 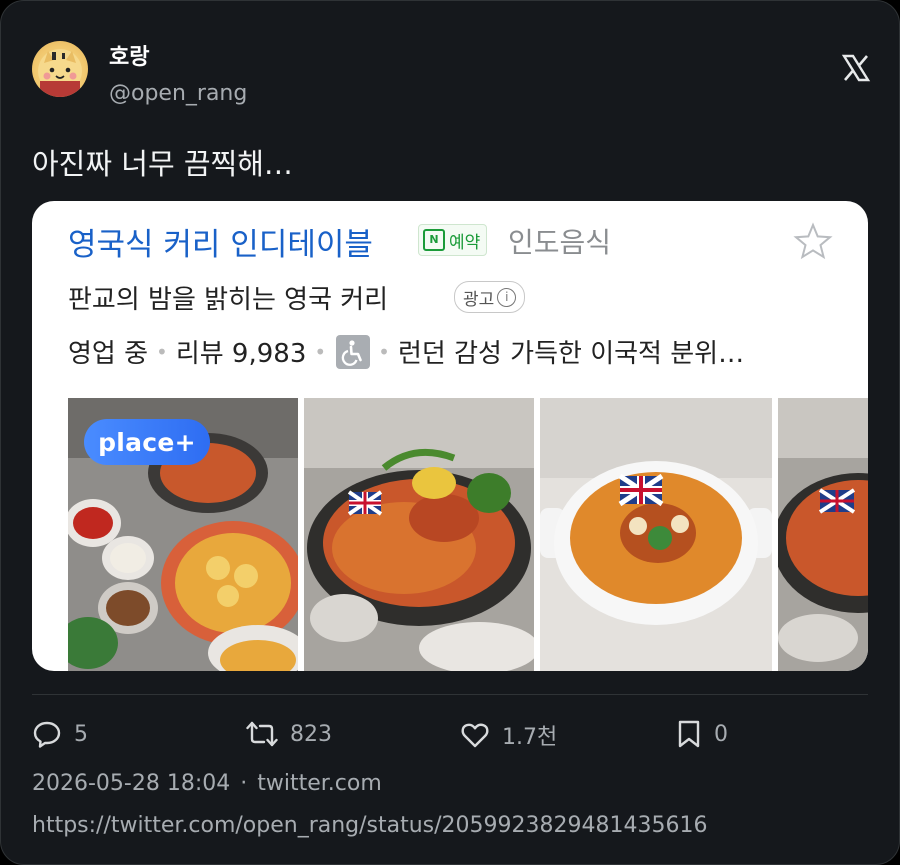 I want to click on x-logo-icon, so click(x=856, y=68).